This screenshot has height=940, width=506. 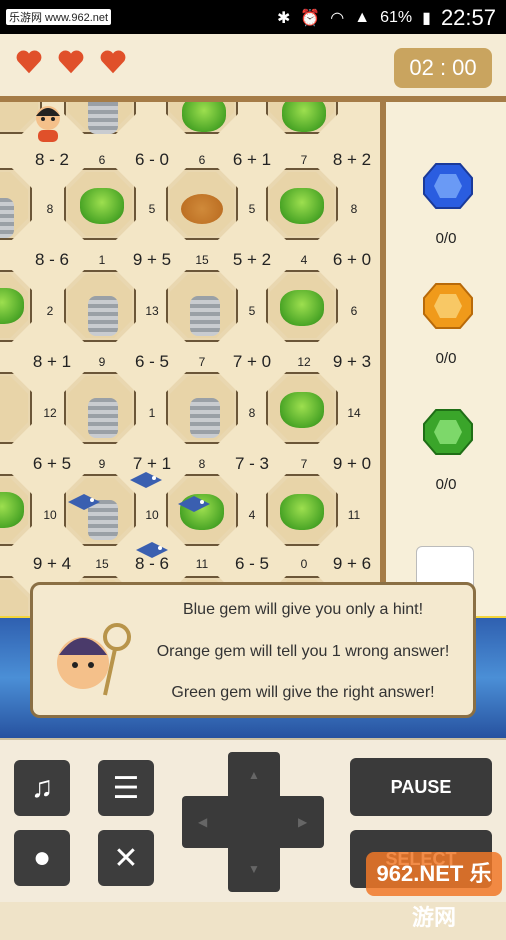 I want to click on menu-button: ☰, so click(x=126, y=788).